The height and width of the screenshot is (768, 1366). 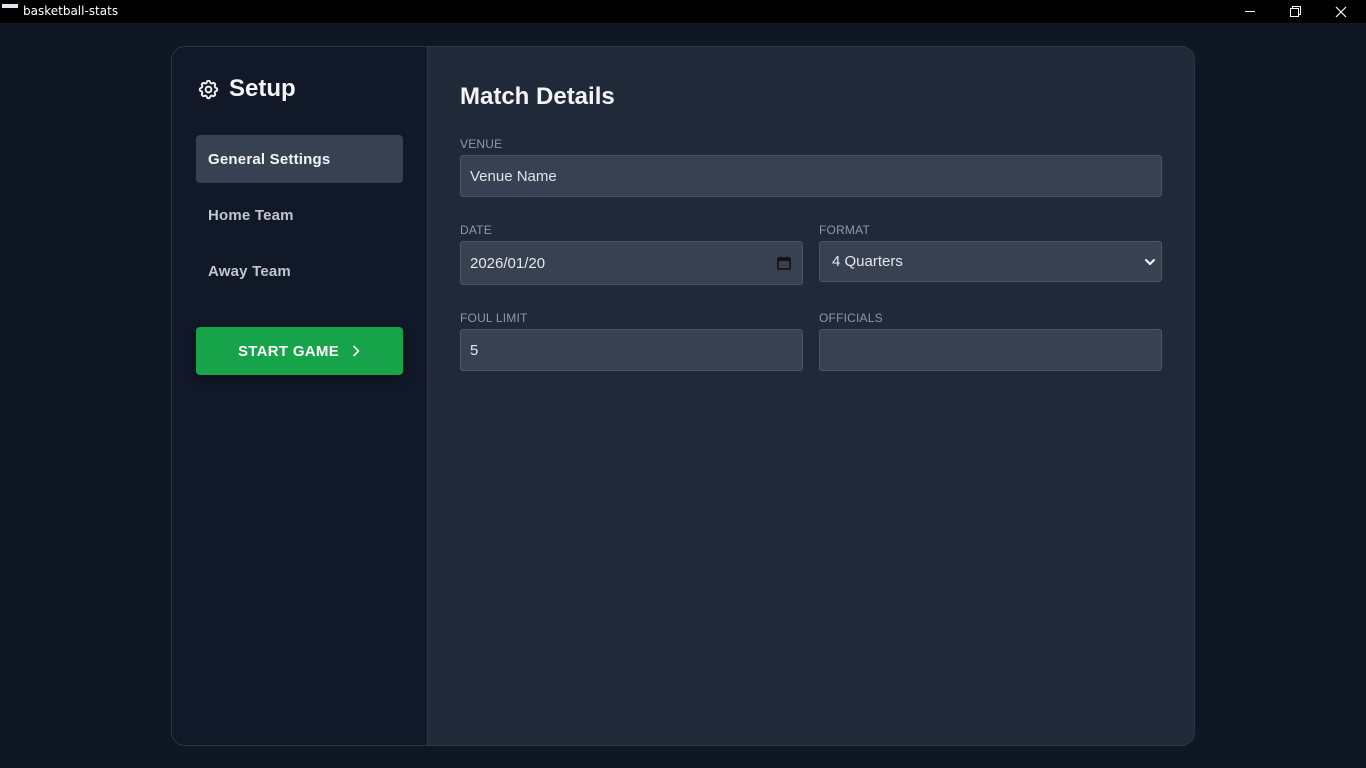 I want to click on window-titlebar: basketball-stats, so click(x=683, y=11).